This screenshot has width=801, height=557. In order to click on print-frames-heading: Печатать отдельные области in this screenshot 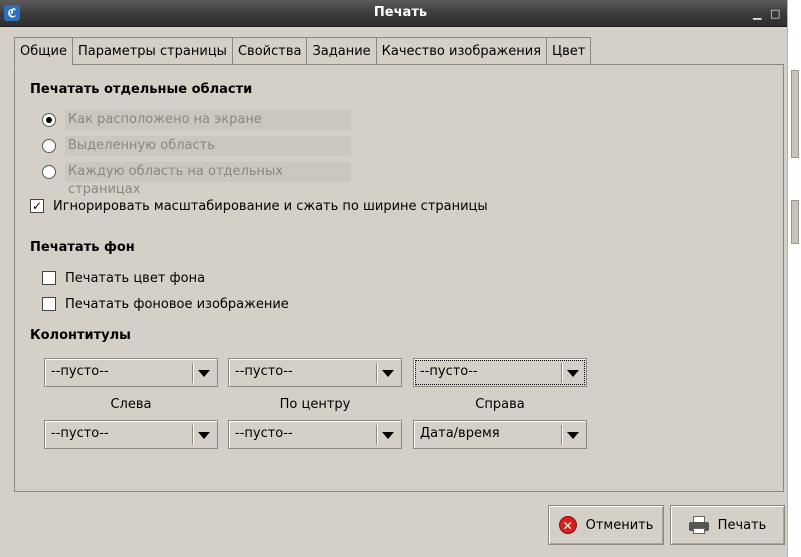, I will do `click(141, 89)`.